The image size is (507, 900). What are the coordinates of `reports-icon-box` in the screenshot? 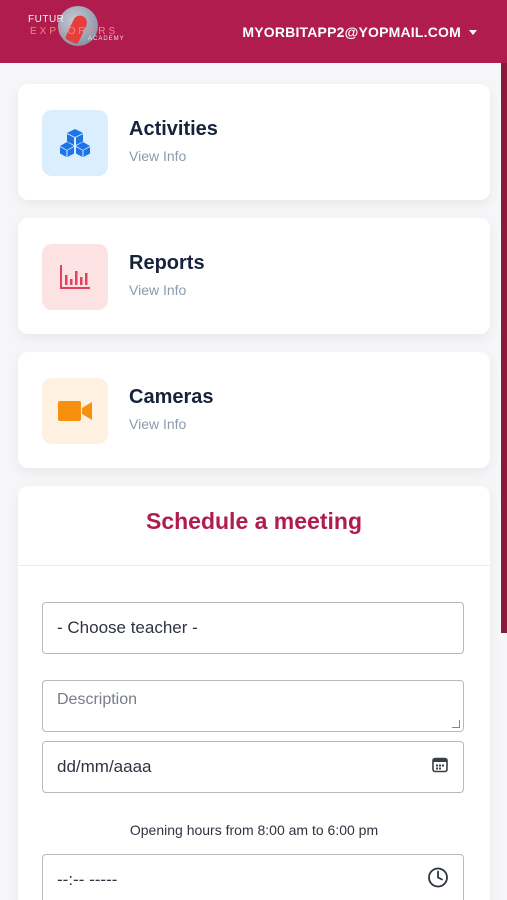 It's located at (75, 277).